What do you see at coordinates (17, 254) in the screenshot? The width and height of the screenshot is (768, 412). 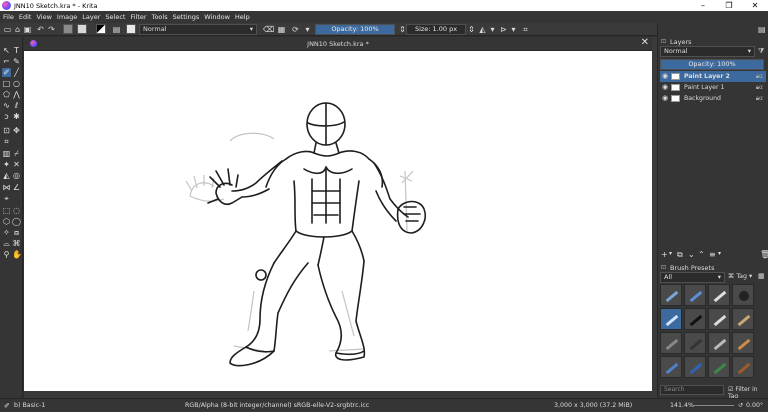 I see `pan-tool-icon: ✋` at bounding box center [17, 254].